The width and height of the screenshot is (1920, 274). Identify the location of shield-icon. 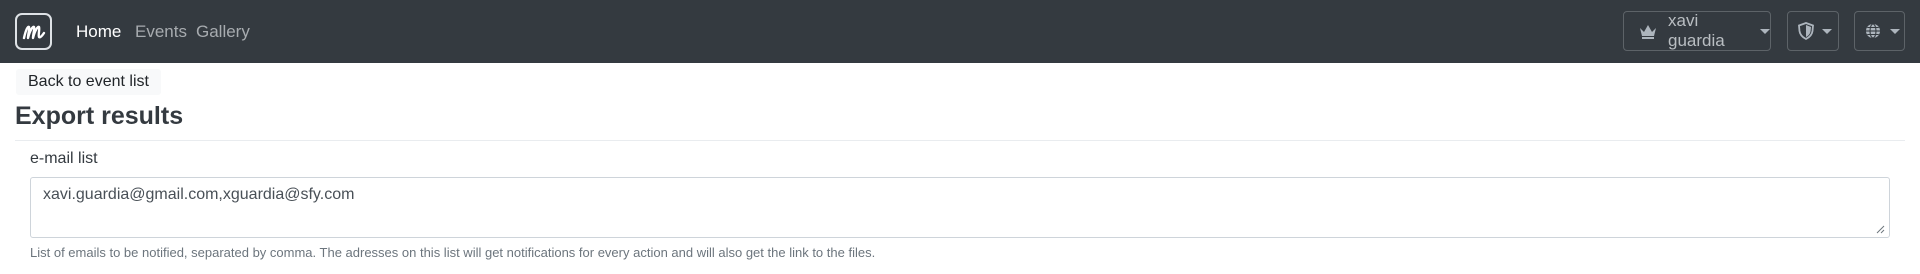
(1806, 31).